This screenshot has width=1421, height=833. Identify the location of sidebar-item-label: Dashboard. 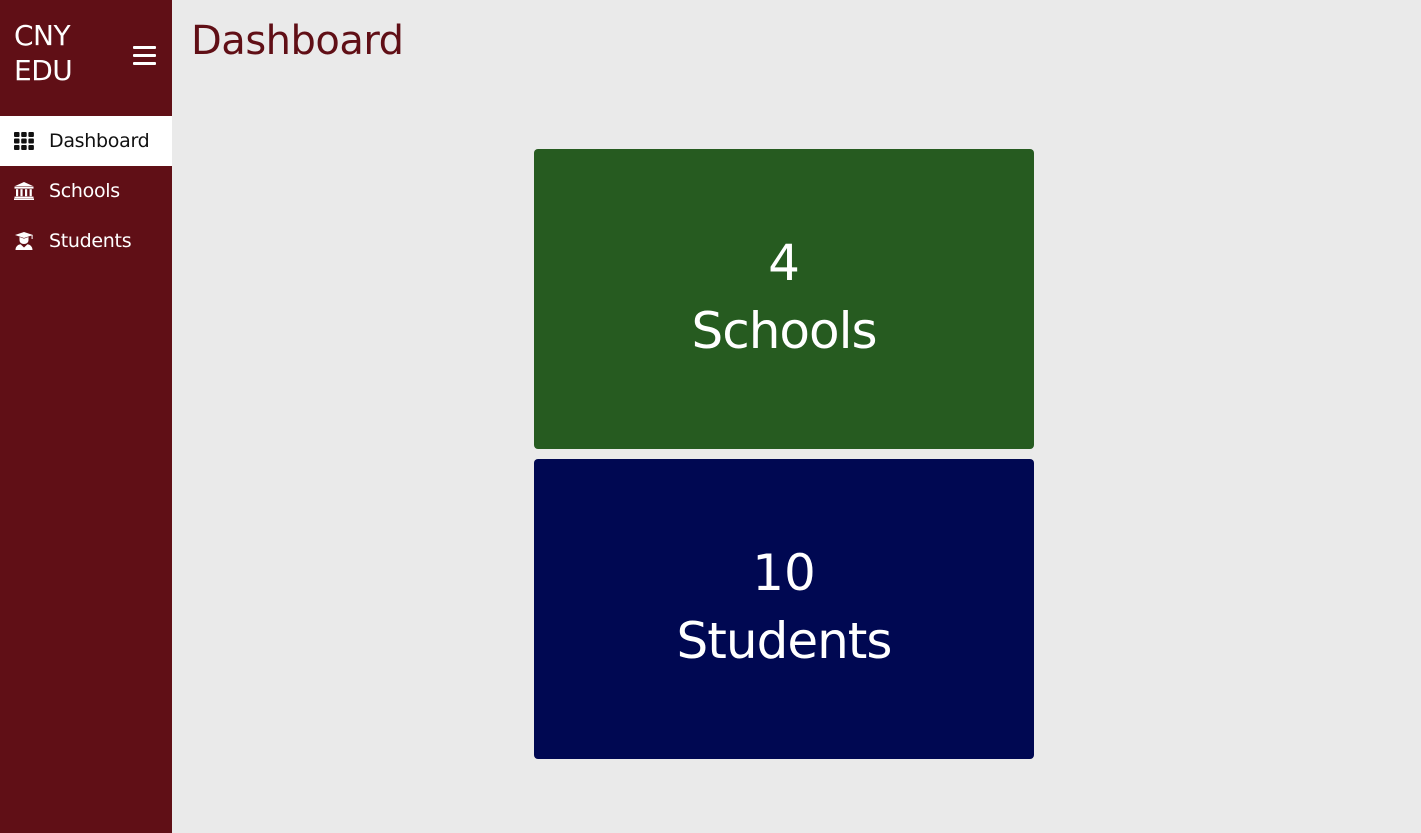
(99, 141).